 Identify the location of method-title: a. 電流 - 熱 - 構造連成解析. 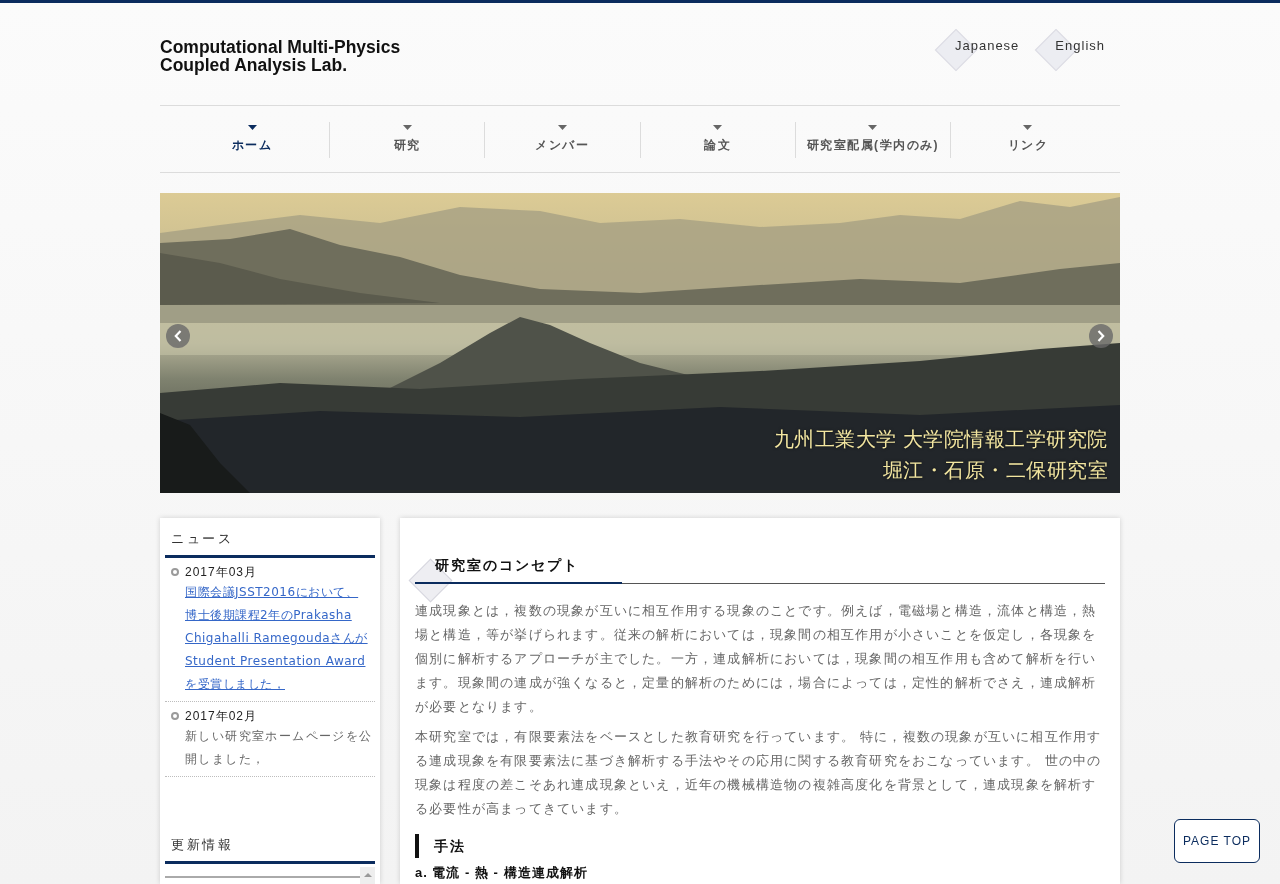
(501, 873).